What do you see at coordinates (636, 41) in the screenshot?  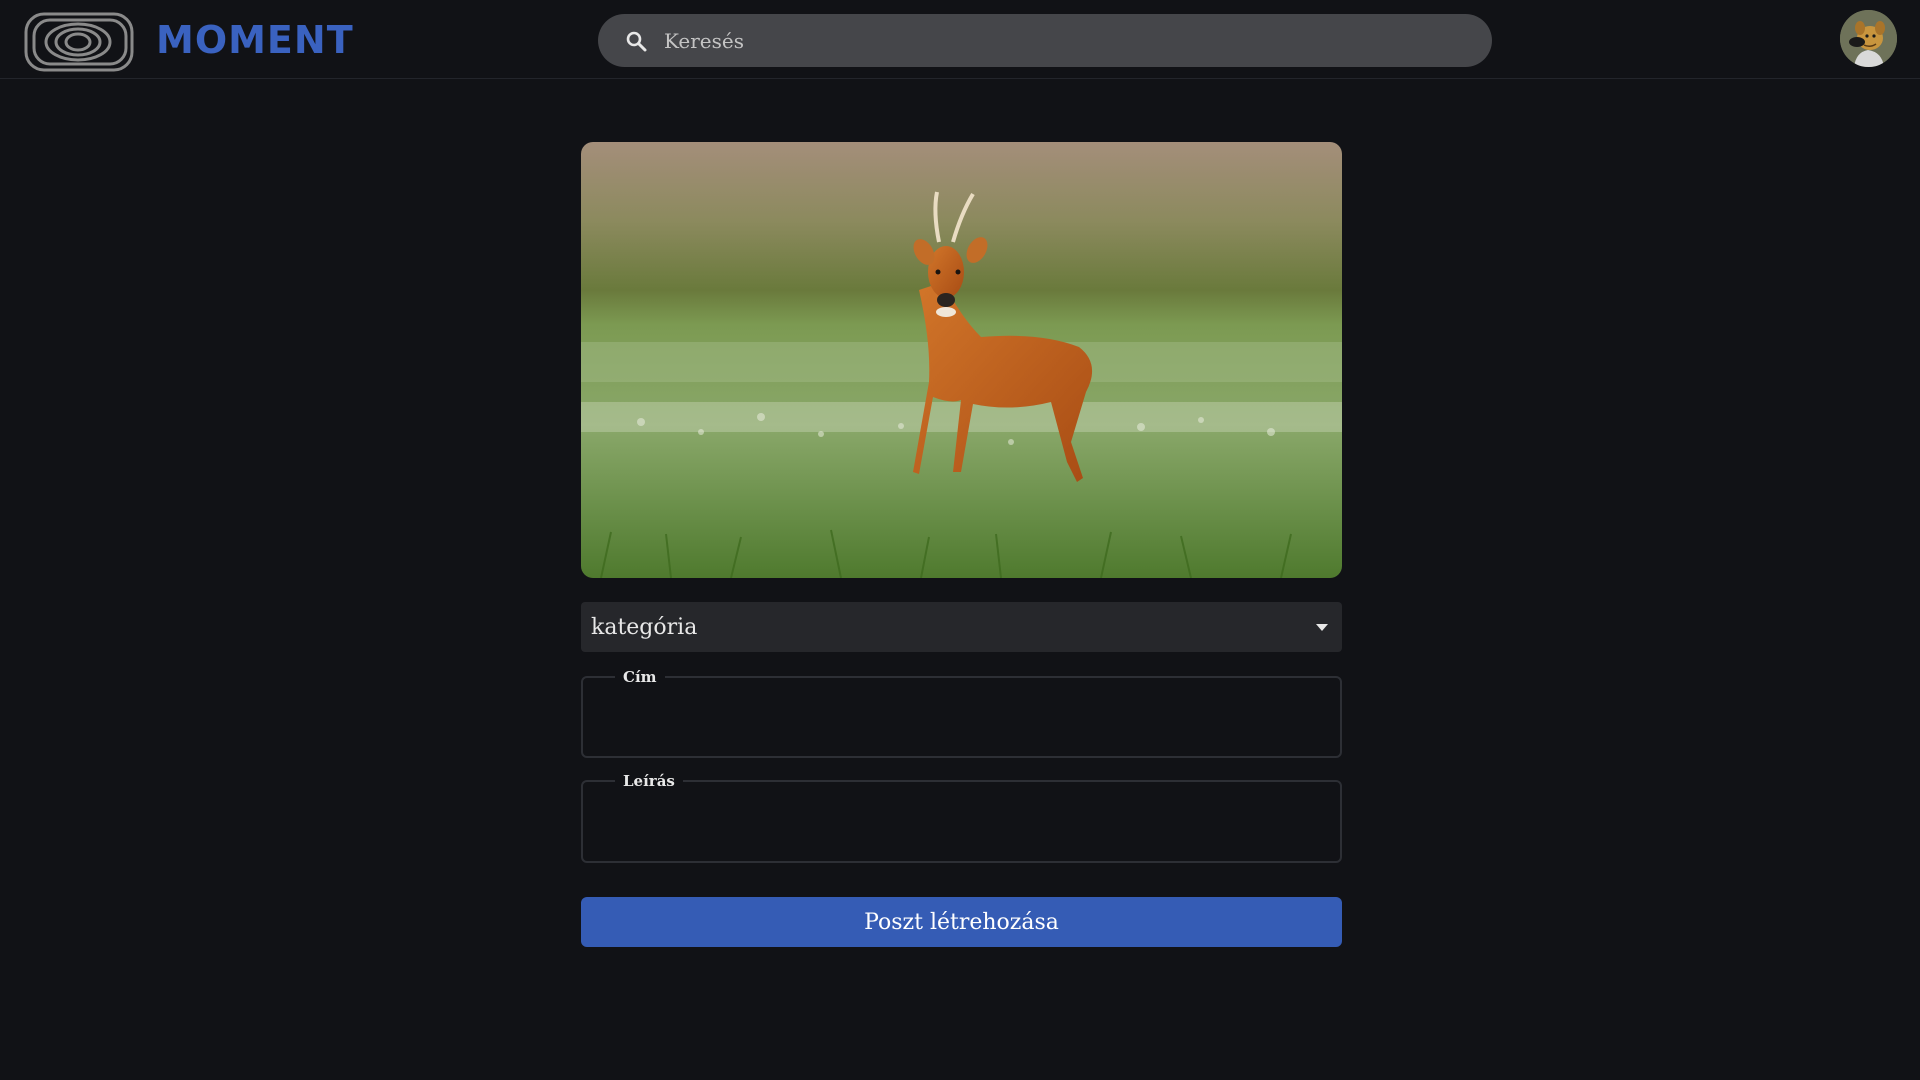 I see `search-icon` at bounding box center [636, 41].